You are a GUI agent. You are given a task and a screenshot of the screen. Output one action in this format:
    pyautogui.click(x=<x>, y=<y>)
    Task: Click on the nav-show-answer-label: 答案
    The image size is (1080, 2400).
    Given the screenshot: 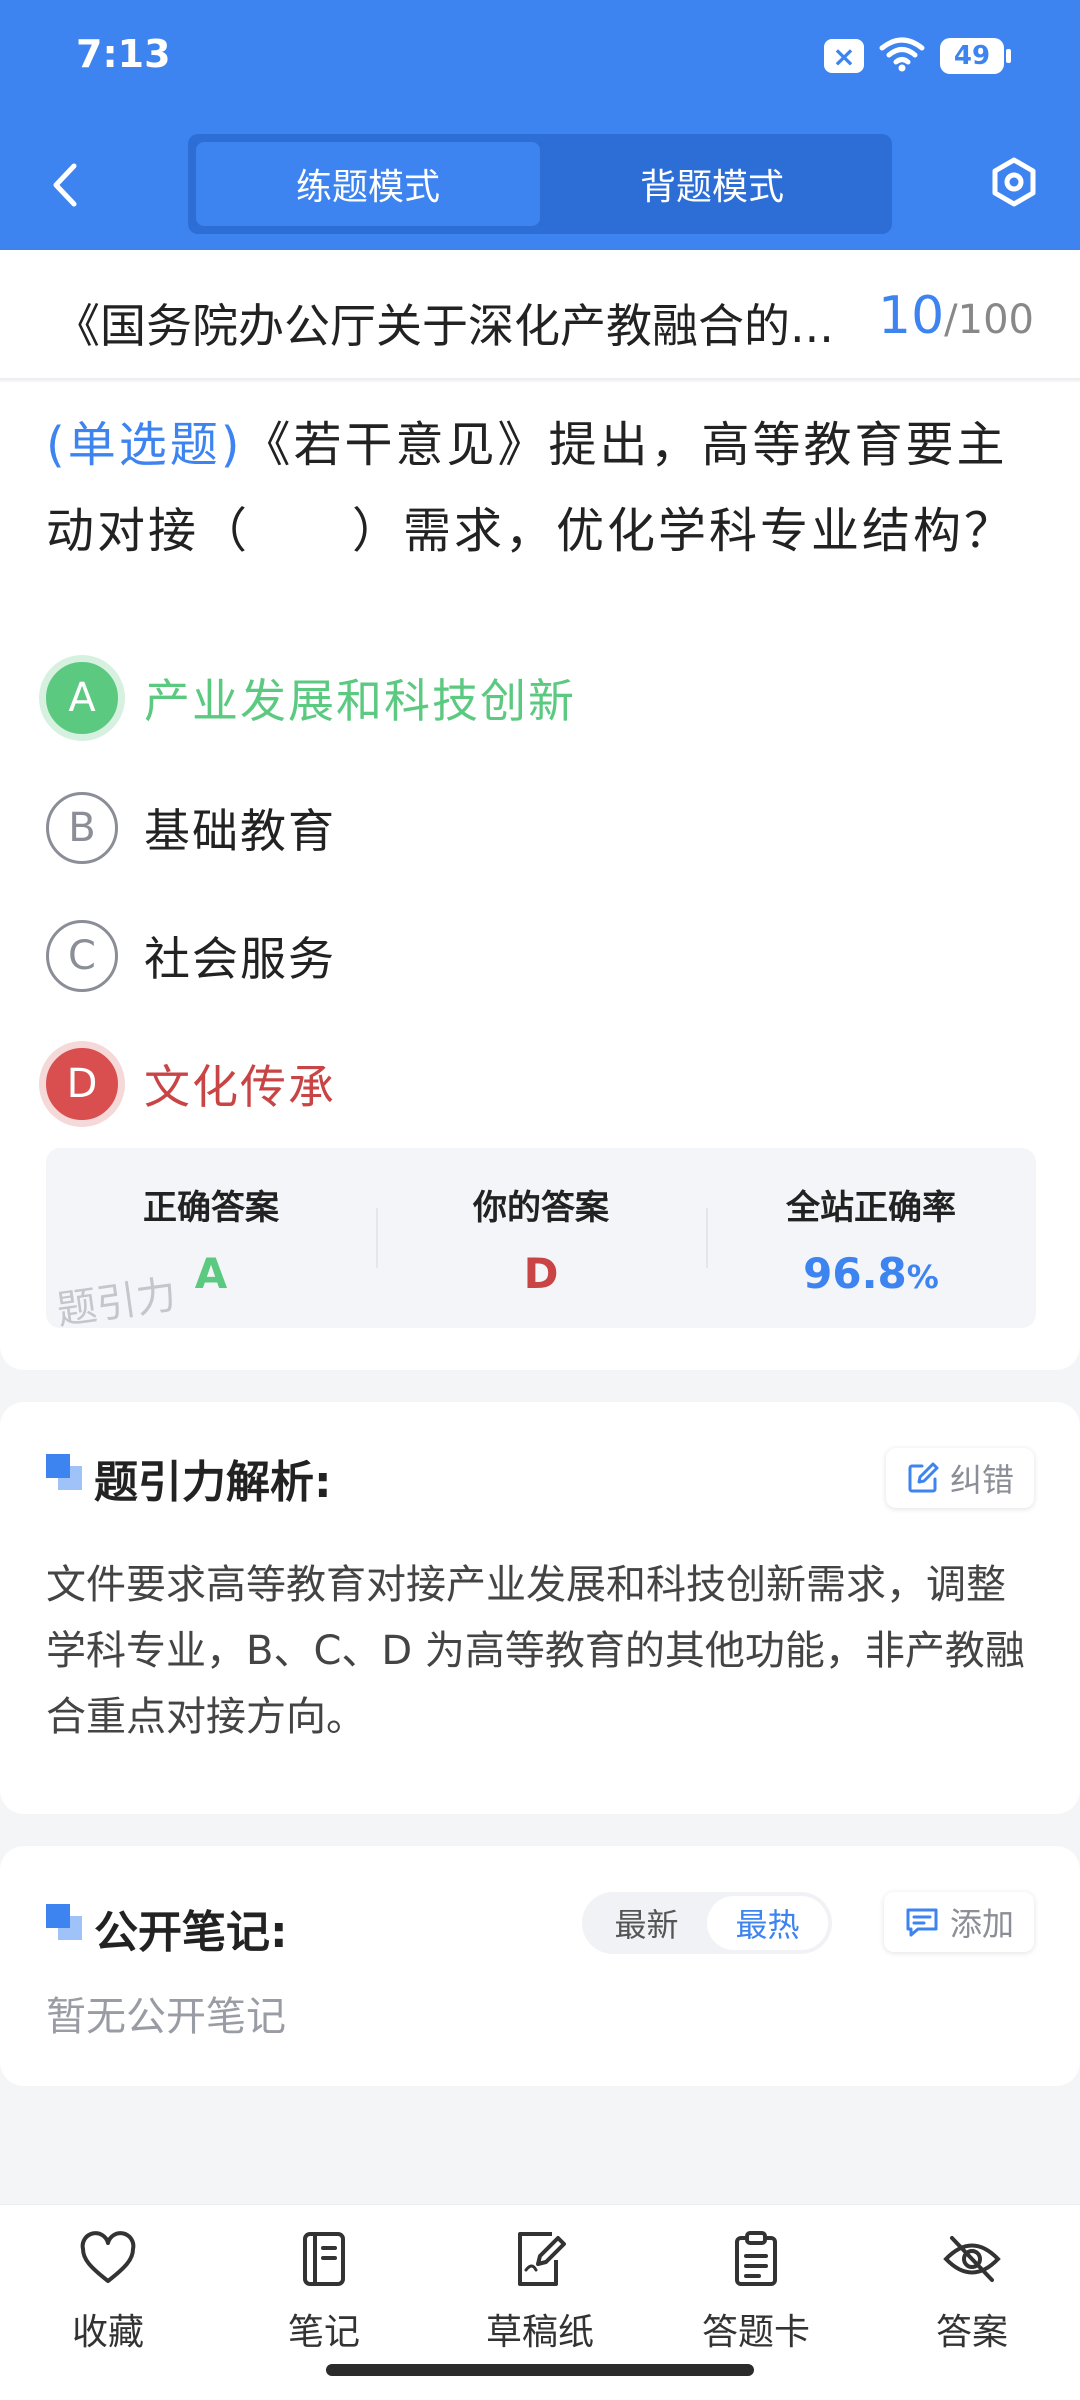 What is the action you would take?
    pyautogui.click(x=971, y=2332)
    